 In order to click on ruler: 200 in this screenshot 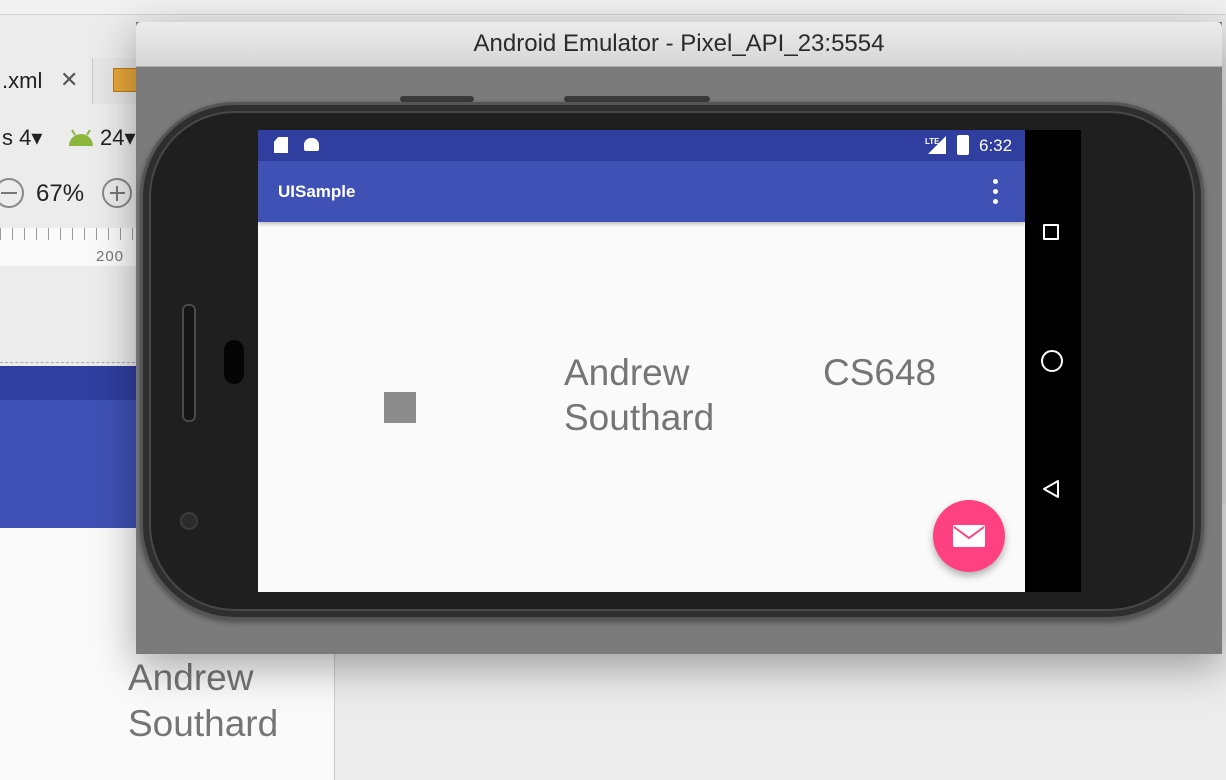, I will do `click(70, 247)`.